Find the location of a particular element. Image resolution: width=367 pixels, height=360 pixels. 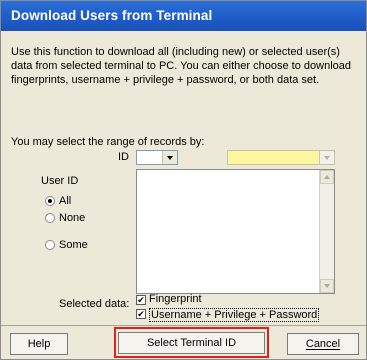

button-separator is located at coordinates (183, 325).